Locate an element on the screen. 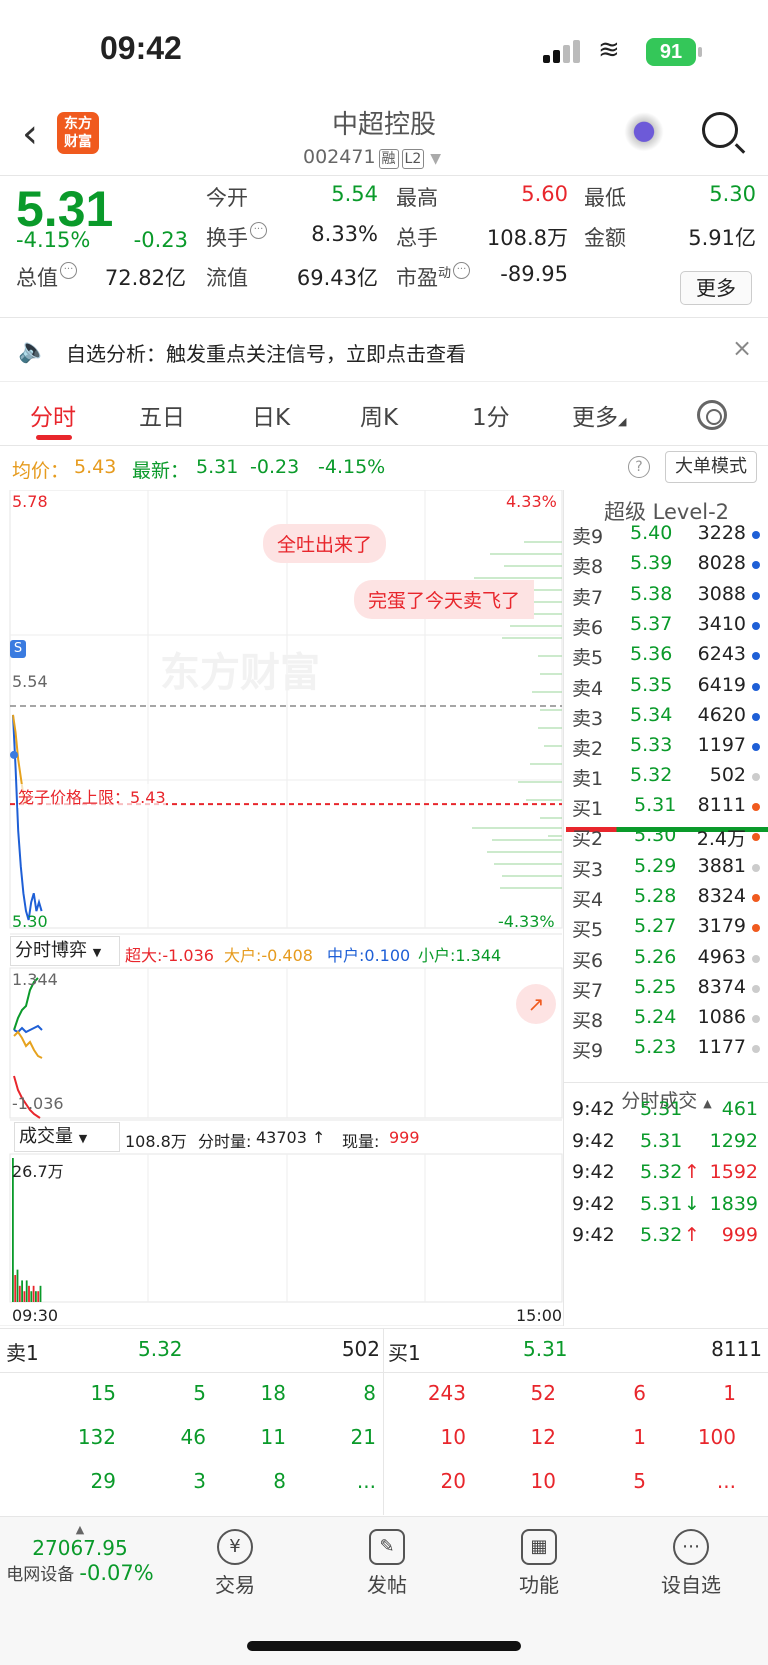  queue-bid-cell: 12 is located at coordinates (543, 1437).